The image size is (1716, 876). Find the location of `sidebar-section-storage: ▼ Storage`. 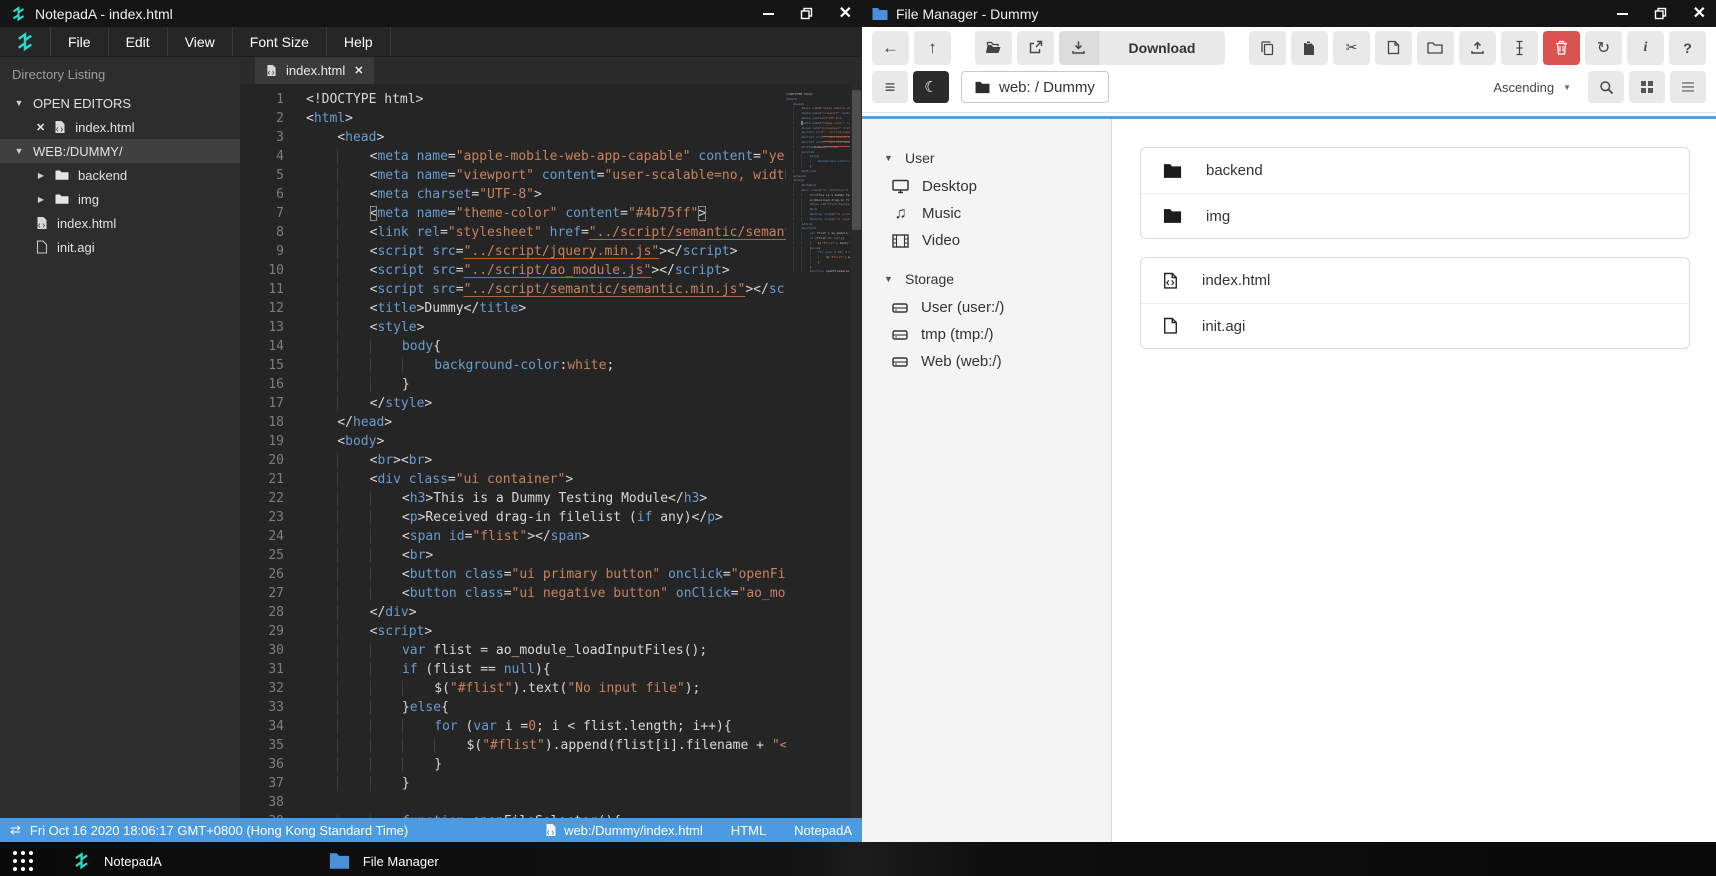

sidebar-section-storage: ▼ Storage is located at coordinates (986, 279).